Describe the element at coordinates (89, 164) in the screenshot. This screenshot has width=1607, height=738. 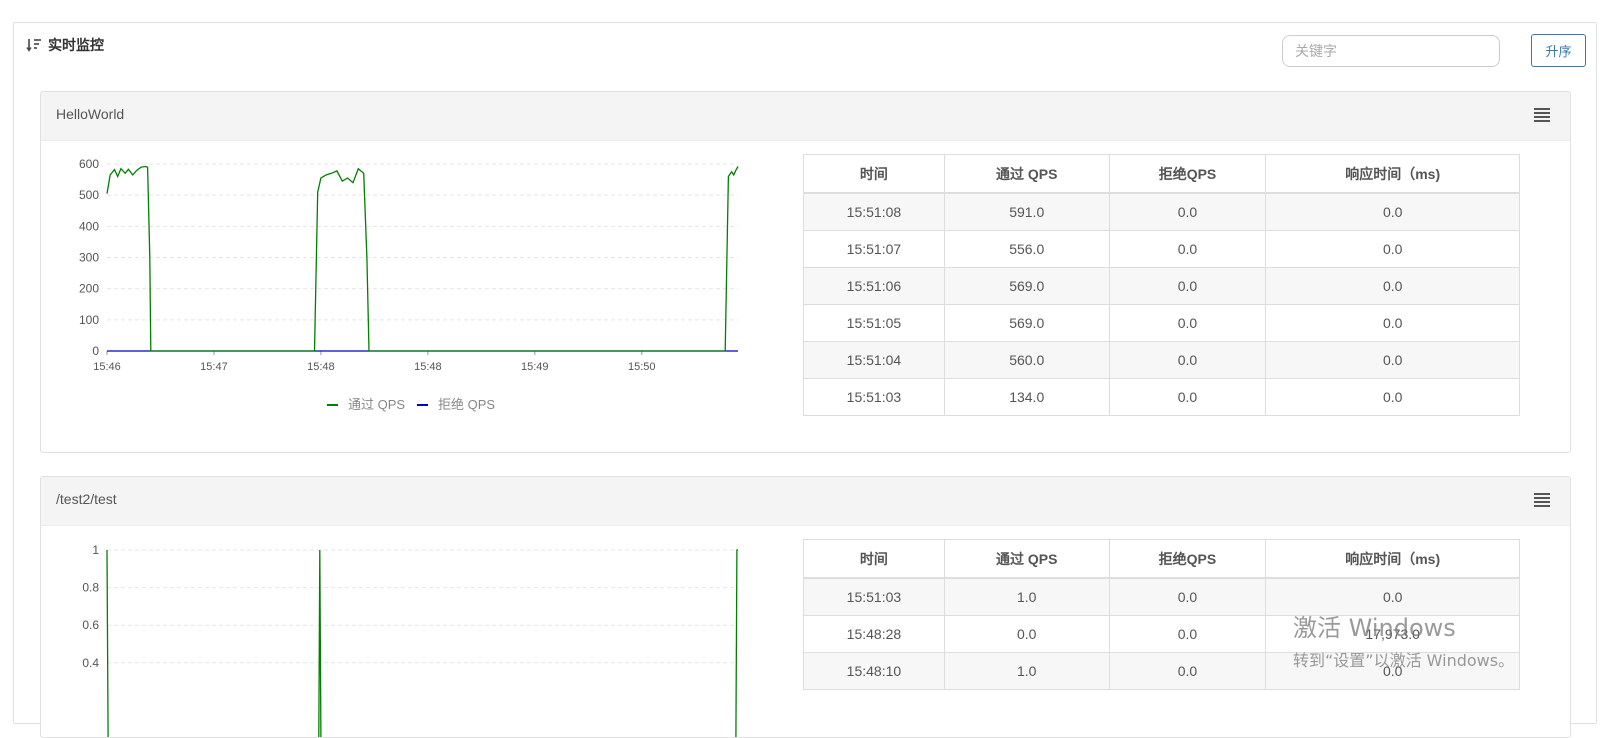
I see `y-tick-label: 600` at that location.